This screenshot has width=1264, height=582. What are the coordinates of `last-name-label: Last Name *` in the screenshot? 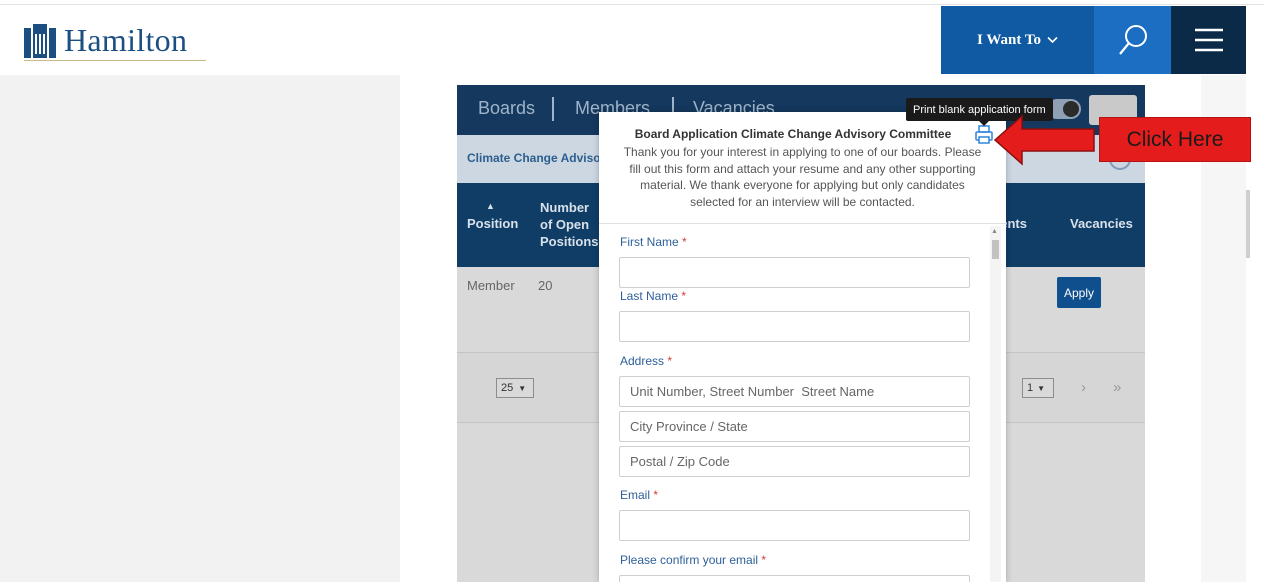 It's located at (653, 296).